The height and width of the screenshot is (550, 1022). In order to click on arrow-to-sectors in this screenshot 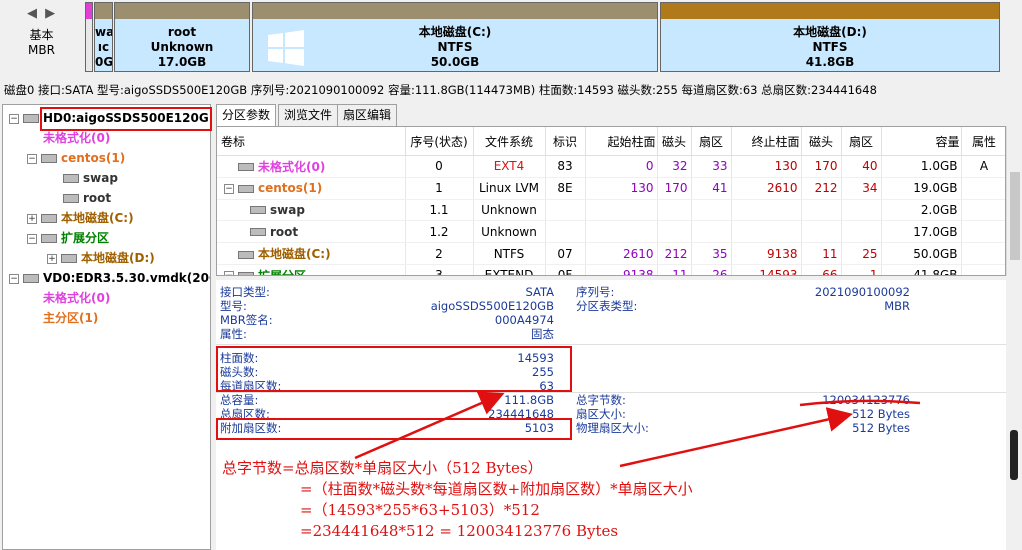, I will do `click(429, 425)`.